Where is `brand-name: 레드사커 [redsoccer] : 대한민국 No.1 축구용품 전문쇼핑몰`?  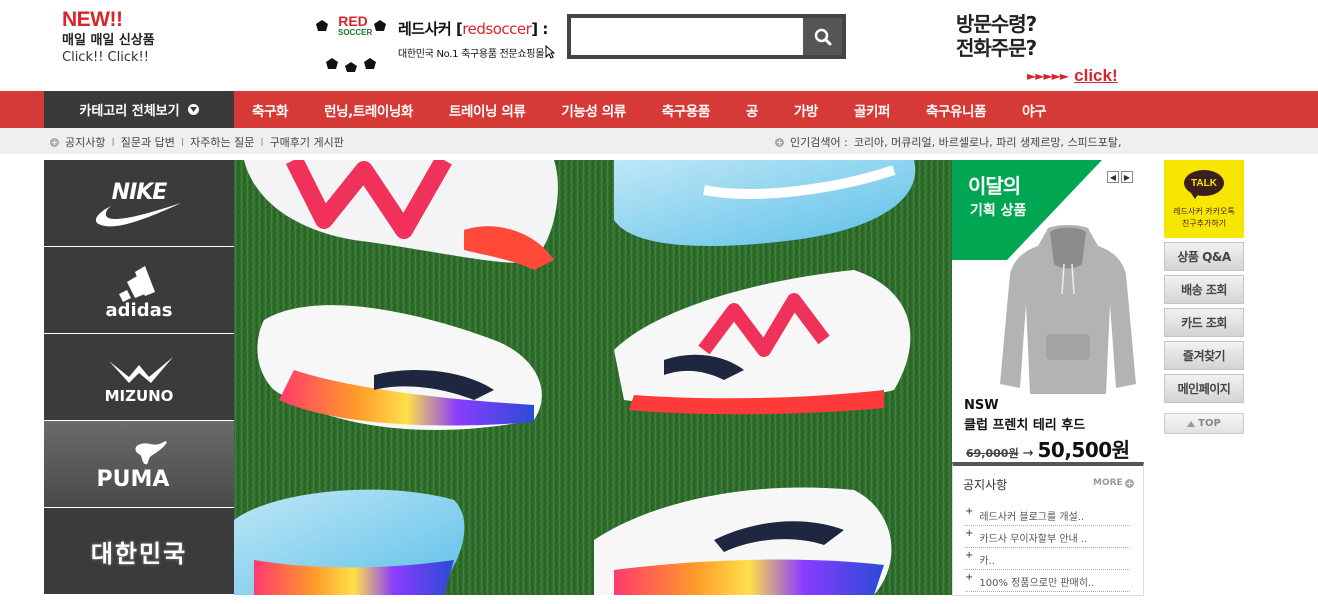
brand-name: 레드사커 [redsoccer] : 대한민국 No.1 축구용품 전문쇼핑몰 is located at coordinates (473, 39).